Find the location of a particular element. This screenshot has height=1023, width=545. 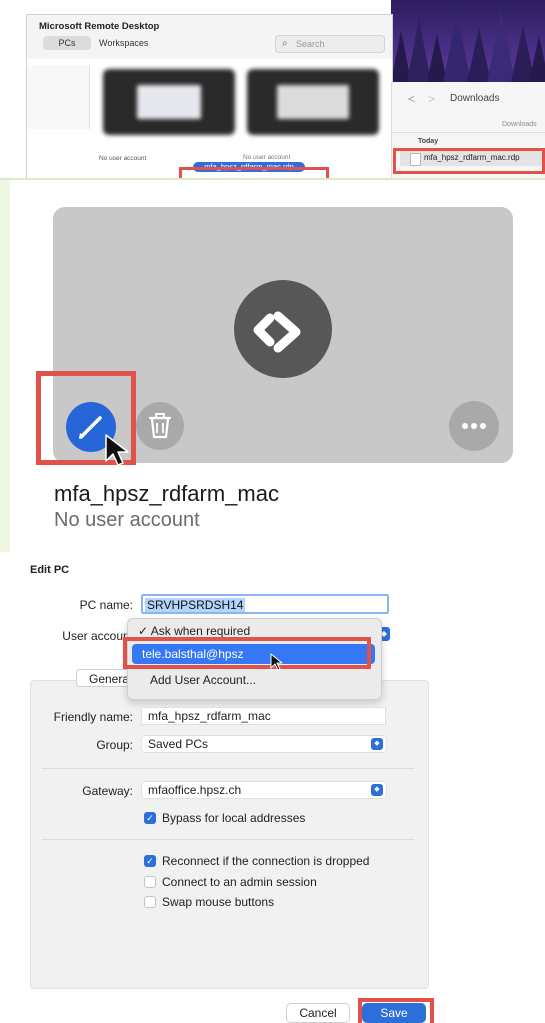

swap-mouse-label: Swap mouse buttons is located at coordinates (218, 902).